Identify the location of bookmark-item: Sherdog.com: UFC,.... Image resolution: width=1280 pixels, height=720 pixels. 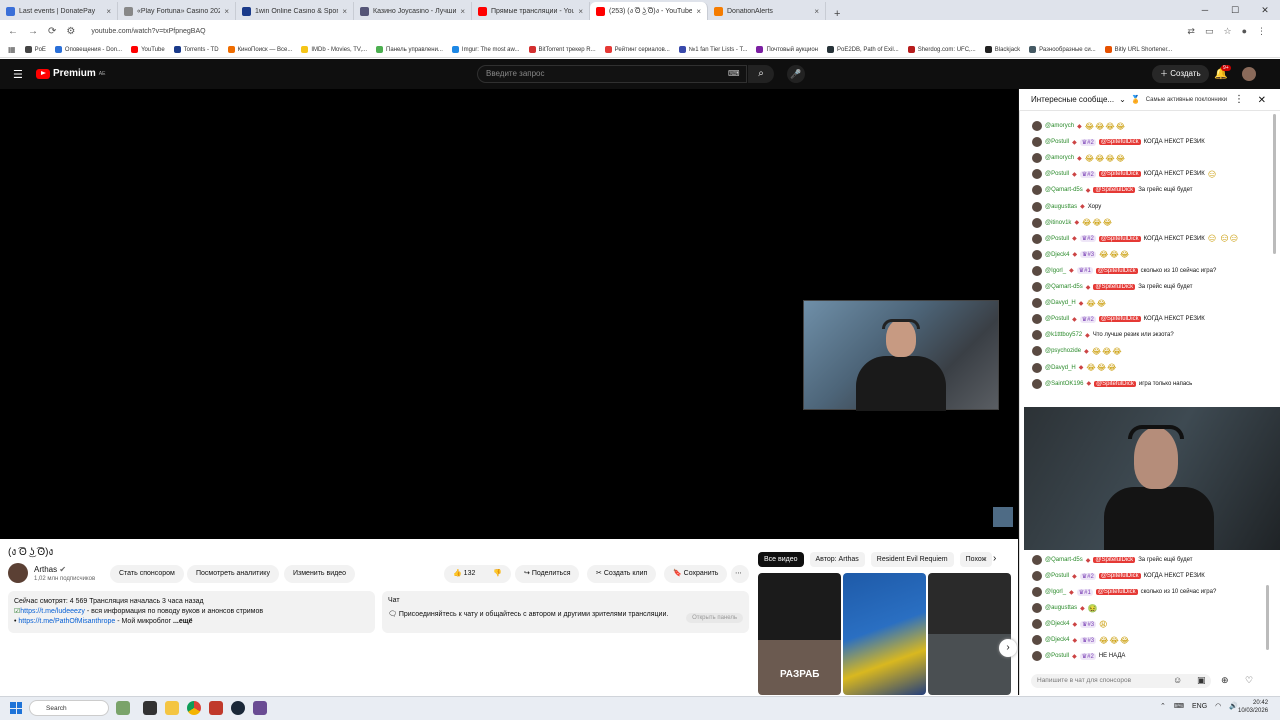
(941, 49).